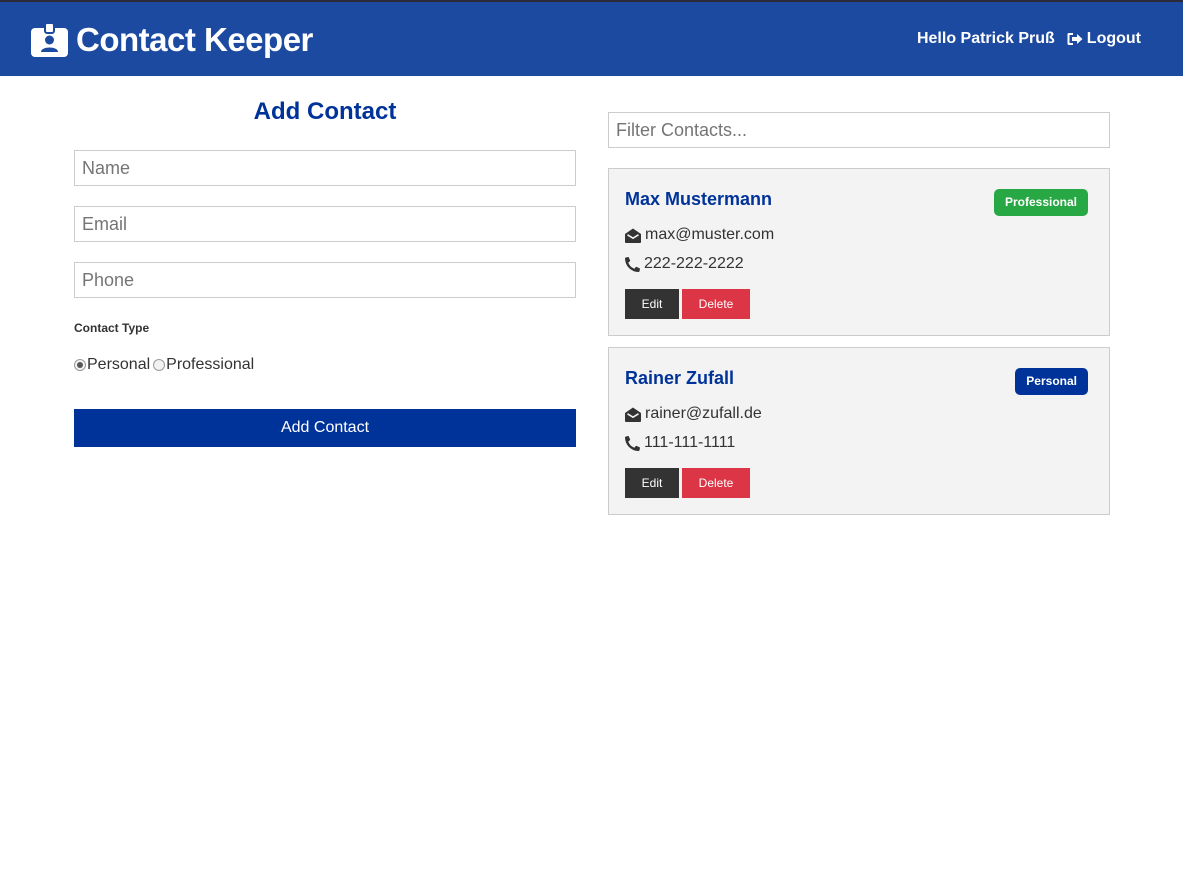 This screenshot has height=881, width=1183. Describe the element at coordinates (112, 328) in the screenshot. I see `contact-type-label: Contact Type` at that location.